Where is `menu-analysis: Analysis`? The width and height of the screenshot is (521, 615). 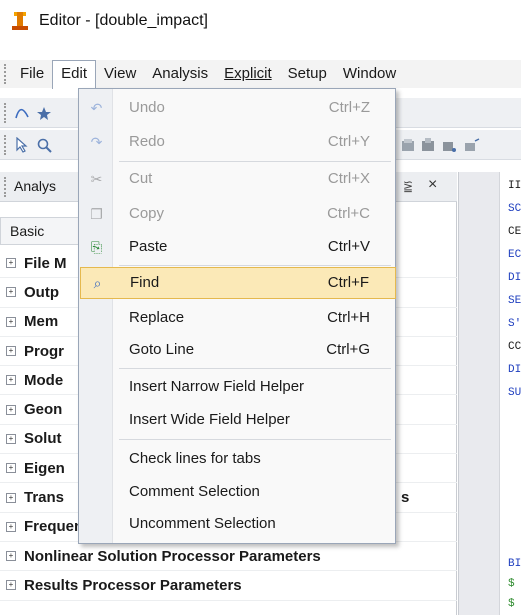 menu-analysis: Analysis is located at coordinates (180, 74).